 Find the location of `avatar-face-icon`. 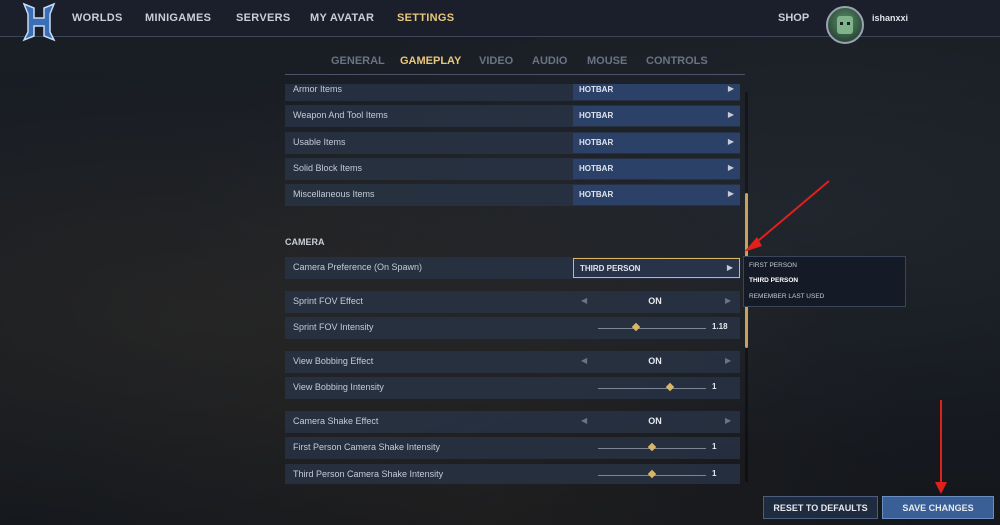

avatar-face-icon is located at coordinates (845, 25).